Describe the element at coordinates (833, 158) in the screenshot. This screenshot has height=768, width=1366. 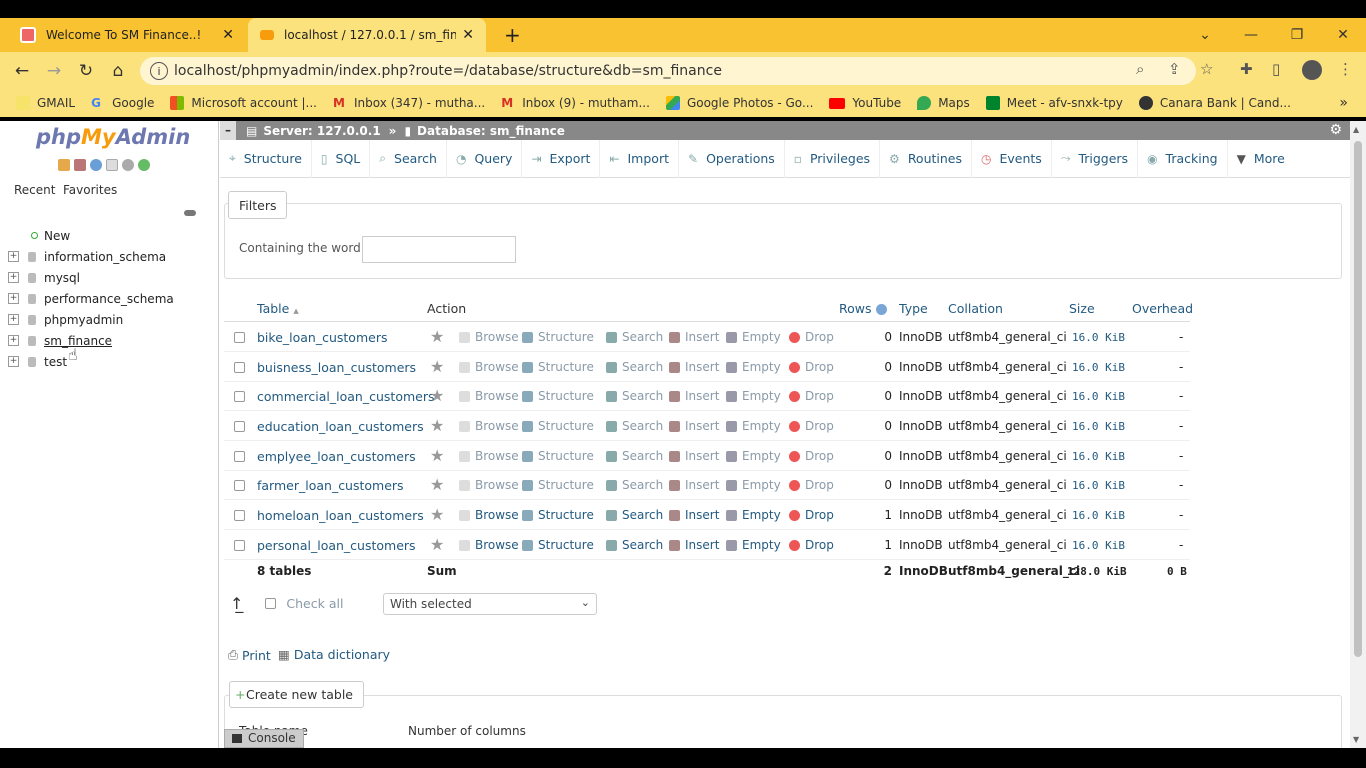
I see `tab-privileges: ▫ Privileges` at that location.